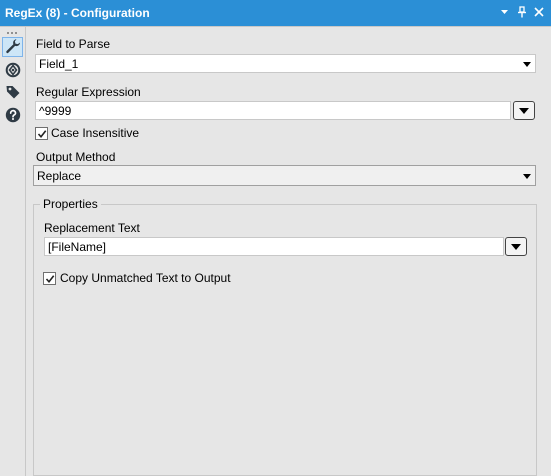 The width and height of the screenshot is (551, 476). Describe the element at coordinates (70, 204) in the screenshot. I see `properties-group-label: Properties` at that location.